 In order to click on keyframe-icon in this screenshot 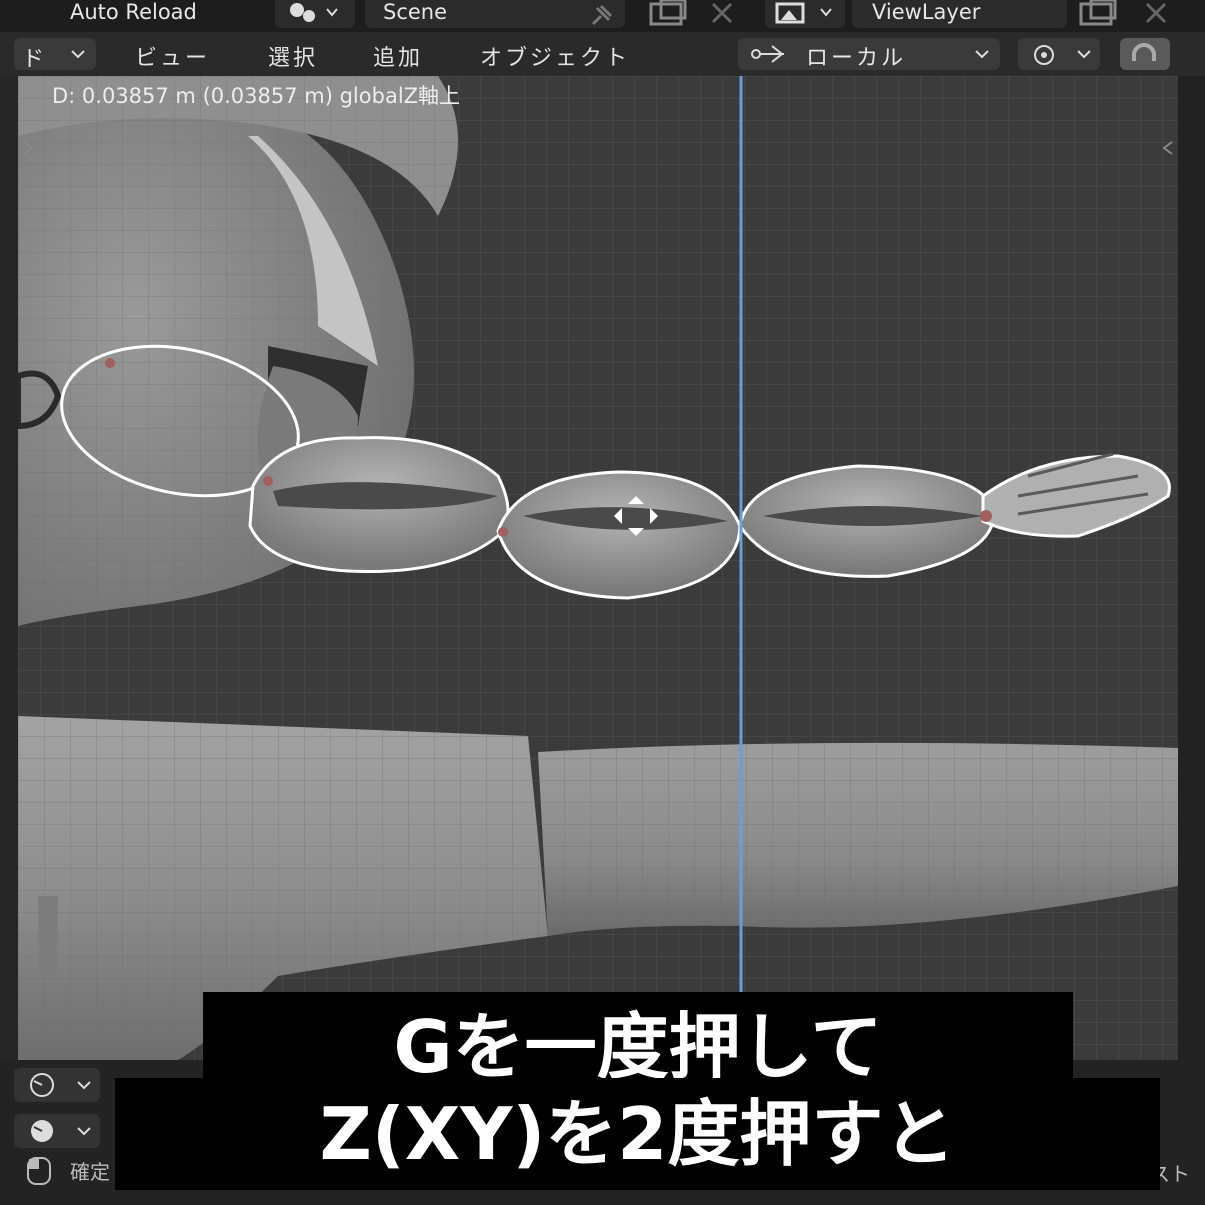, I will do `click(61, 1131)`.